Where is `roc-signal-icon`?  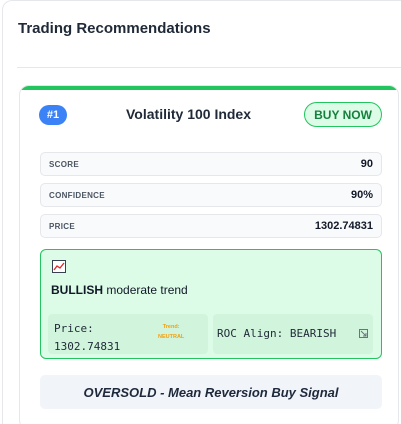 roc-signal-icon is located at coordinates (363, 333).